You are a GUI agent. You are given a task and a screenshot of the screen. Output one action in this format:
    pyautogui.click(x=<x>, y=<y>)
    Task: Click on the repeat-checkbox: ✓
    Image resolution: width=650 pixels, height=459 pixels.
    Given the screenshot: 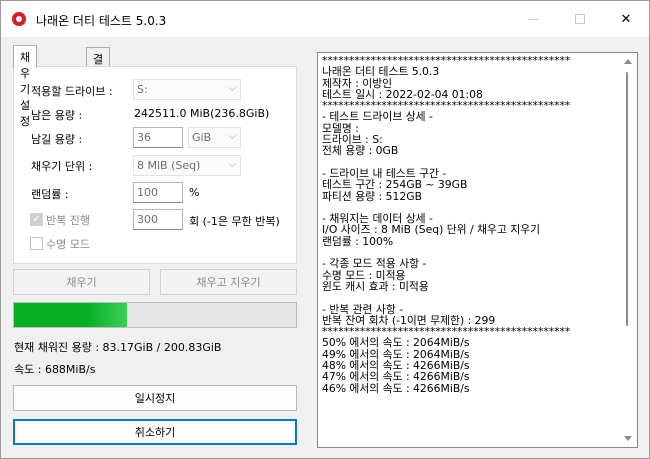 What is the action you would take?
    pyautogui.click(x=36, y=219)
    